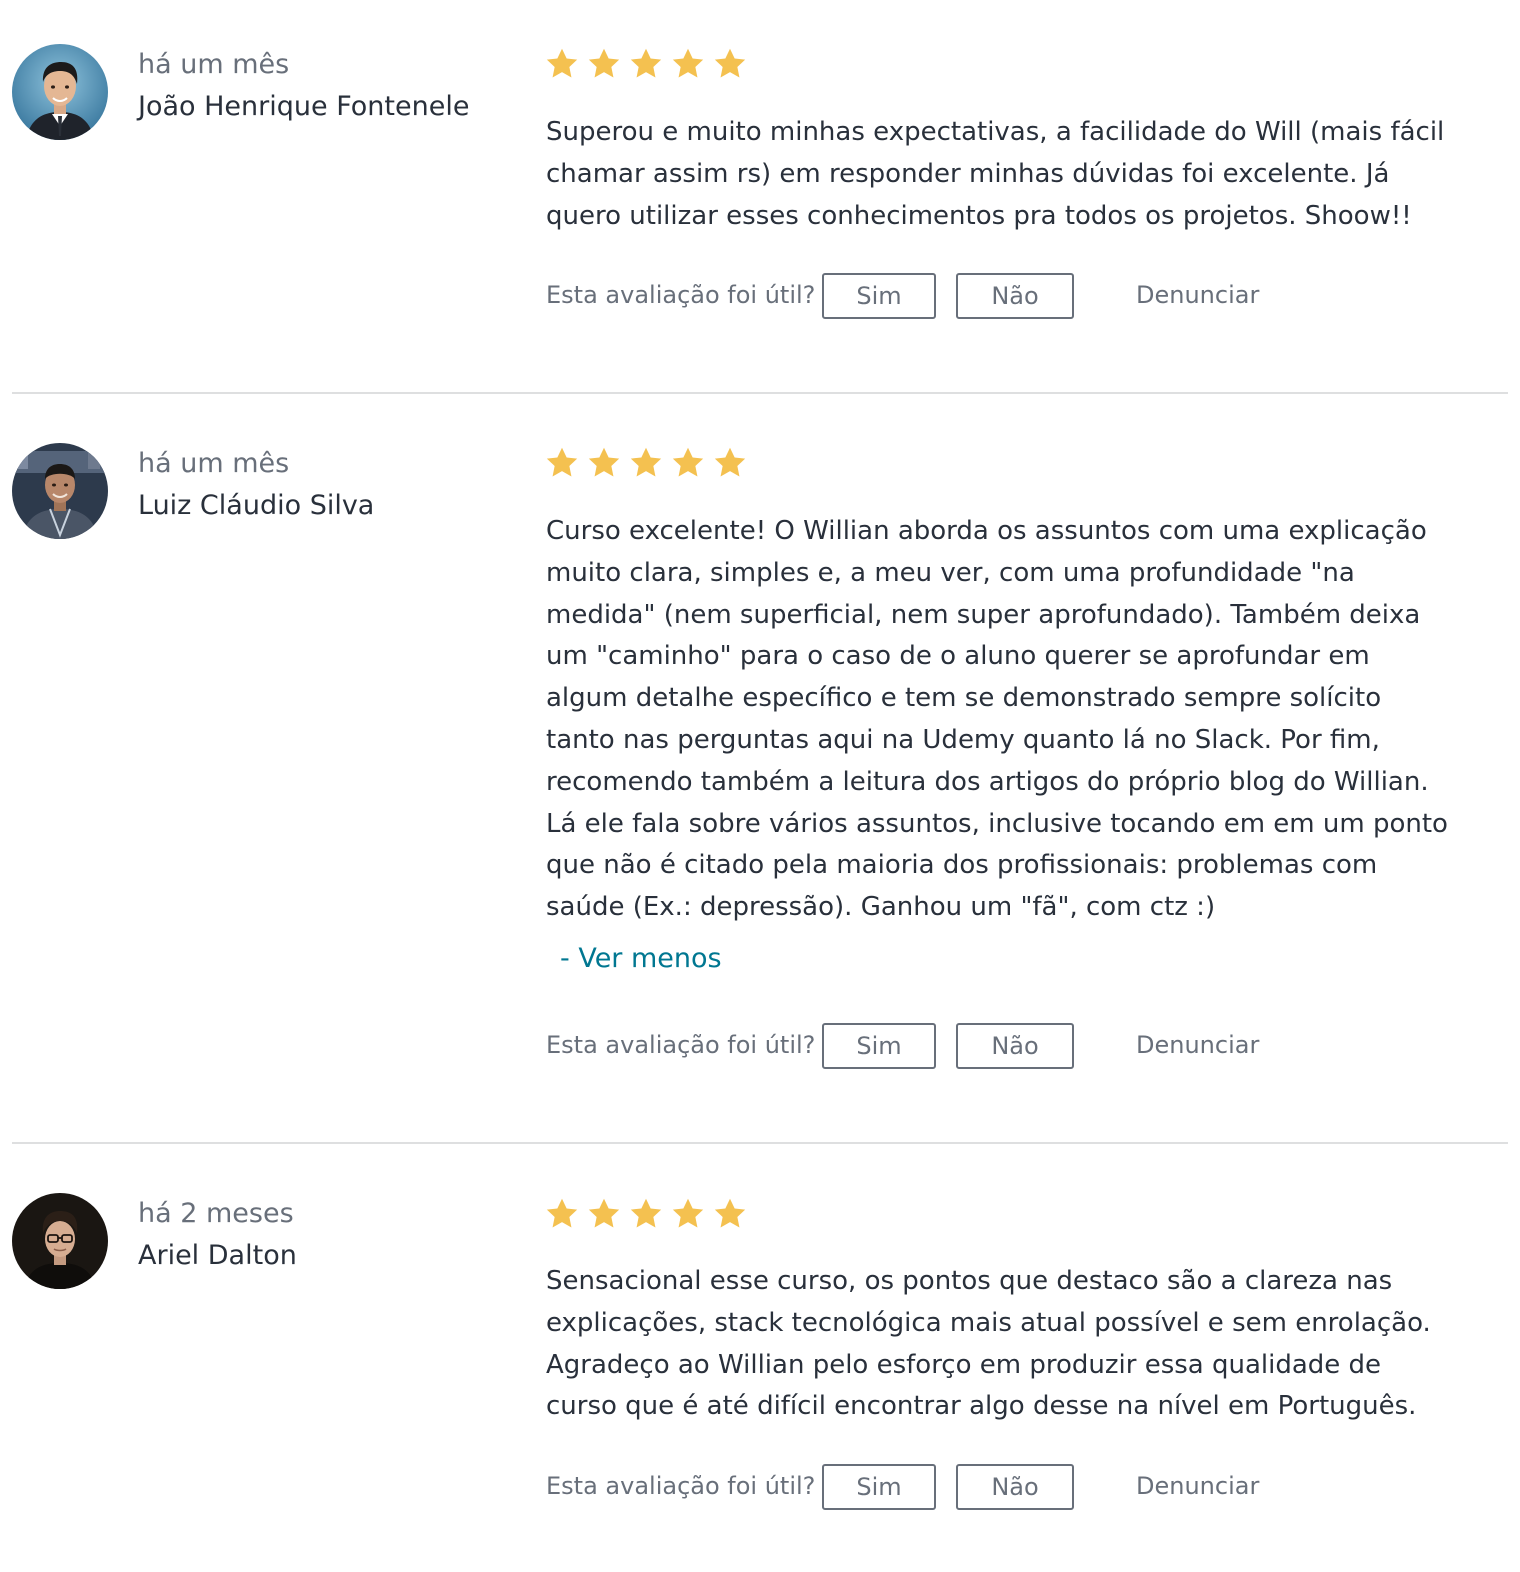 The image size is (1520, 1572). I want to click on reviewer-name: Luiz Cláudio Silva, so click(256, 505).